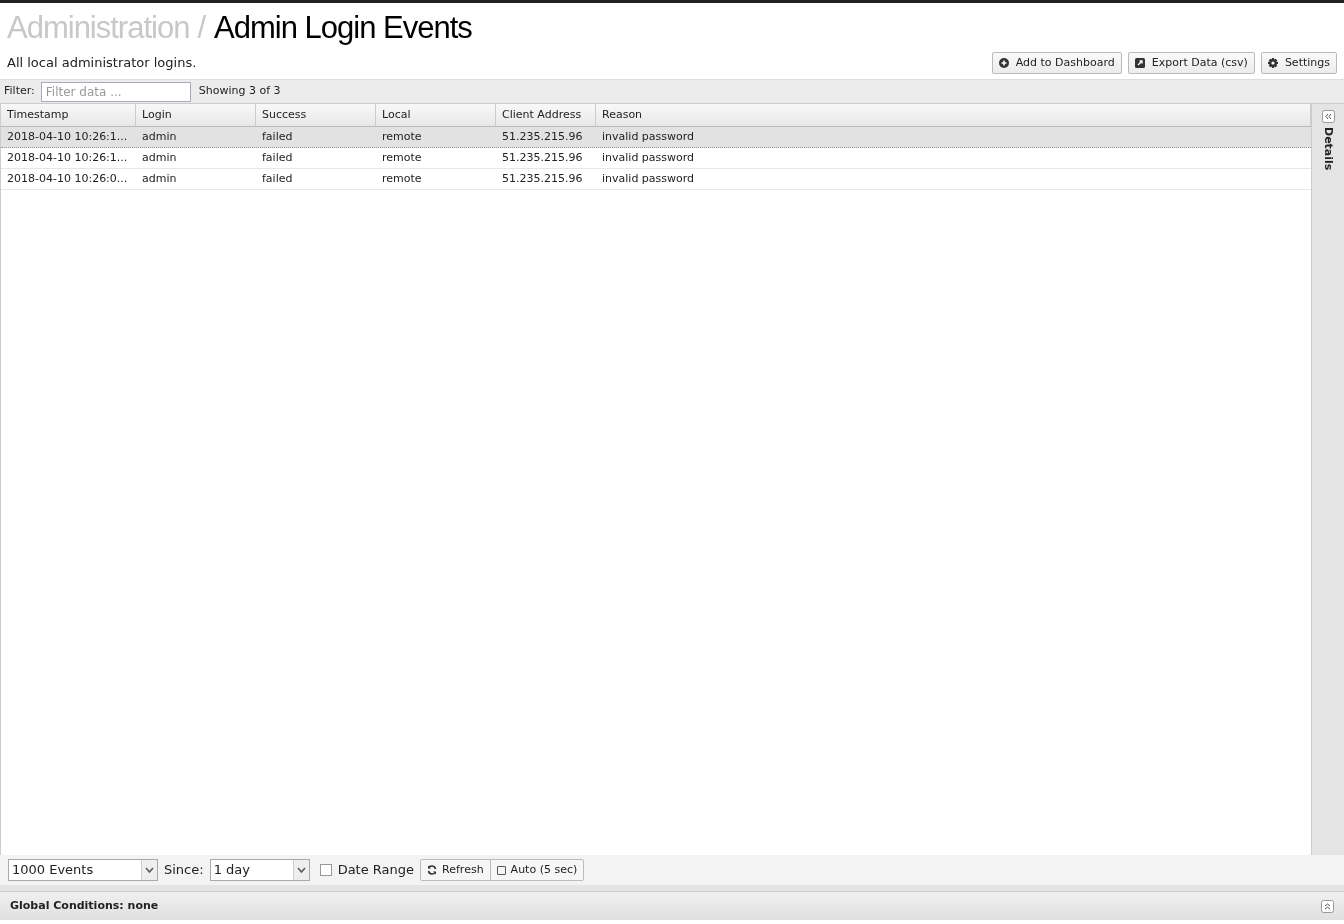 This screenshot has height=924, width=1344. Describe the element at coordinates (1327, 906) in the screenshot. I see `expand-icon` at that location.